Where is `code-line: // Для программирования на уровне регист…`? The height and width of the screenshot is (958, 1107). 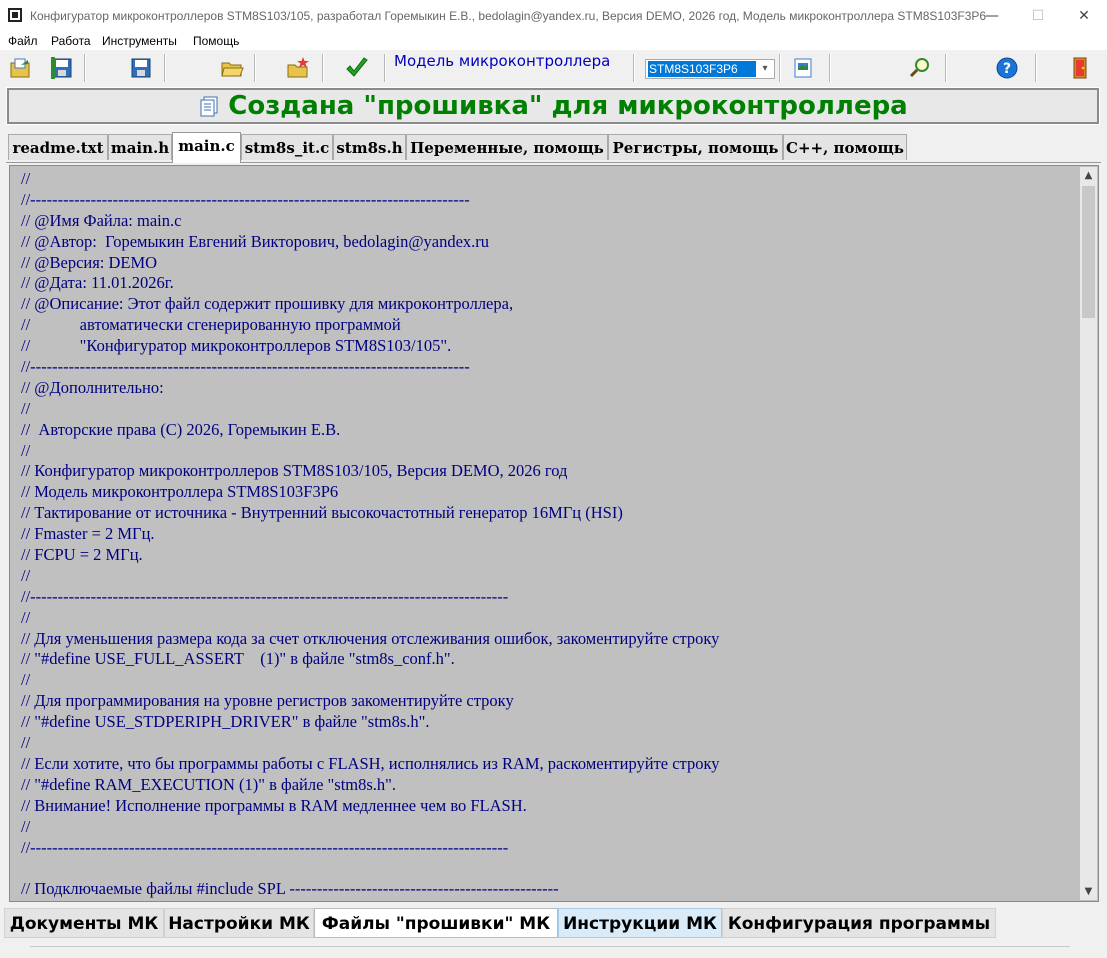 code-line: // Для программирования на уровне регист… is located at coordinates (267, 701).